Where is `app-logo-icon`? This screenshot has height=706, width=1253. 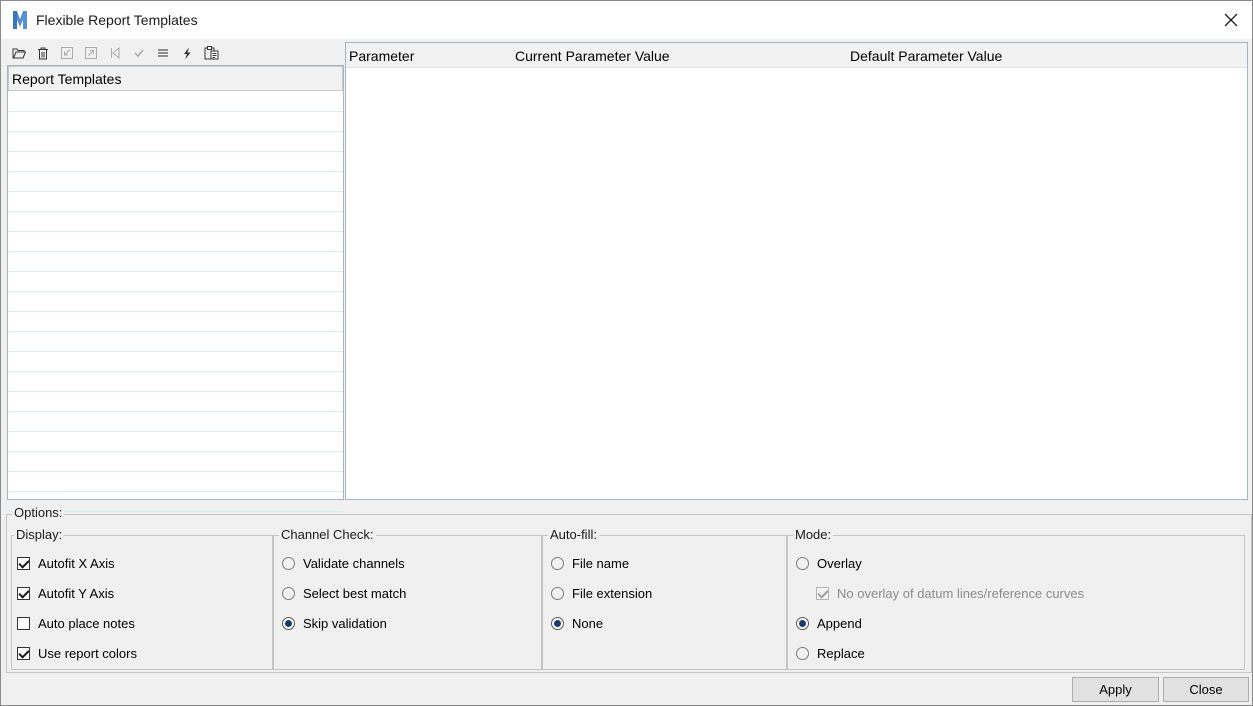
app-logo-icon is located at coordinates (20, 20).